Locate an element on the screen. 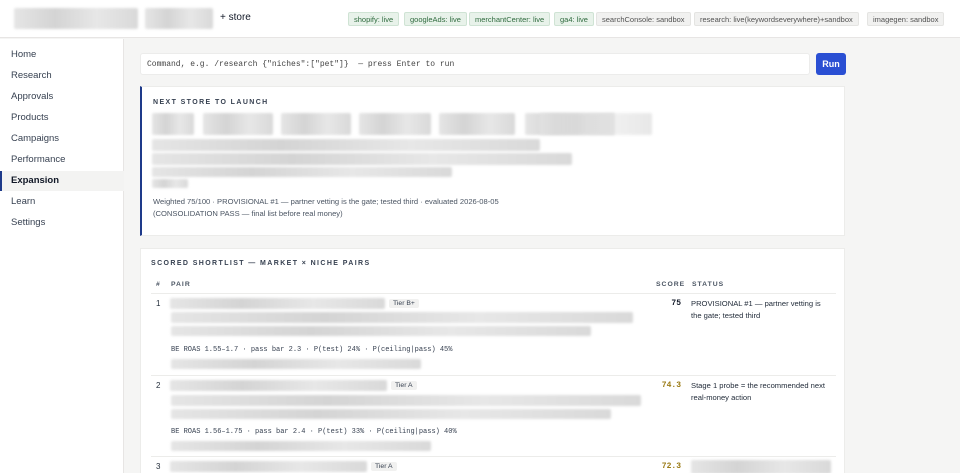 The height and width of the screenshot is (473, 960). sidebar-item-expansion: Expansion is located at coordinates (62, 181).